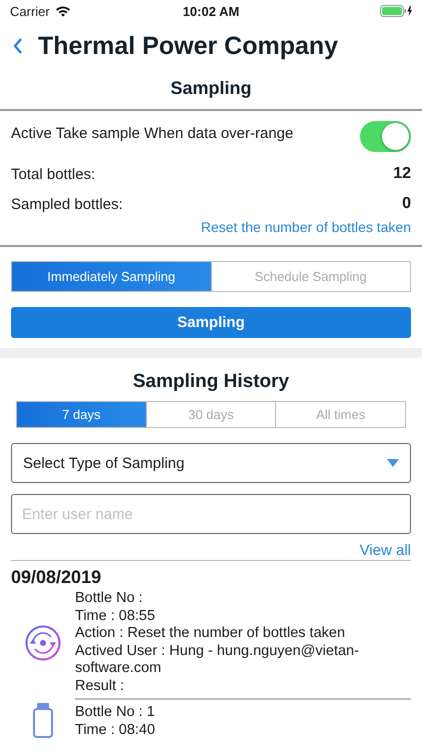 Image resolution: width=422 pixels, height=750 pixels. Describe the element at coordinates (62, 11) in the screenshot. I see `wifi-icon` at that location.